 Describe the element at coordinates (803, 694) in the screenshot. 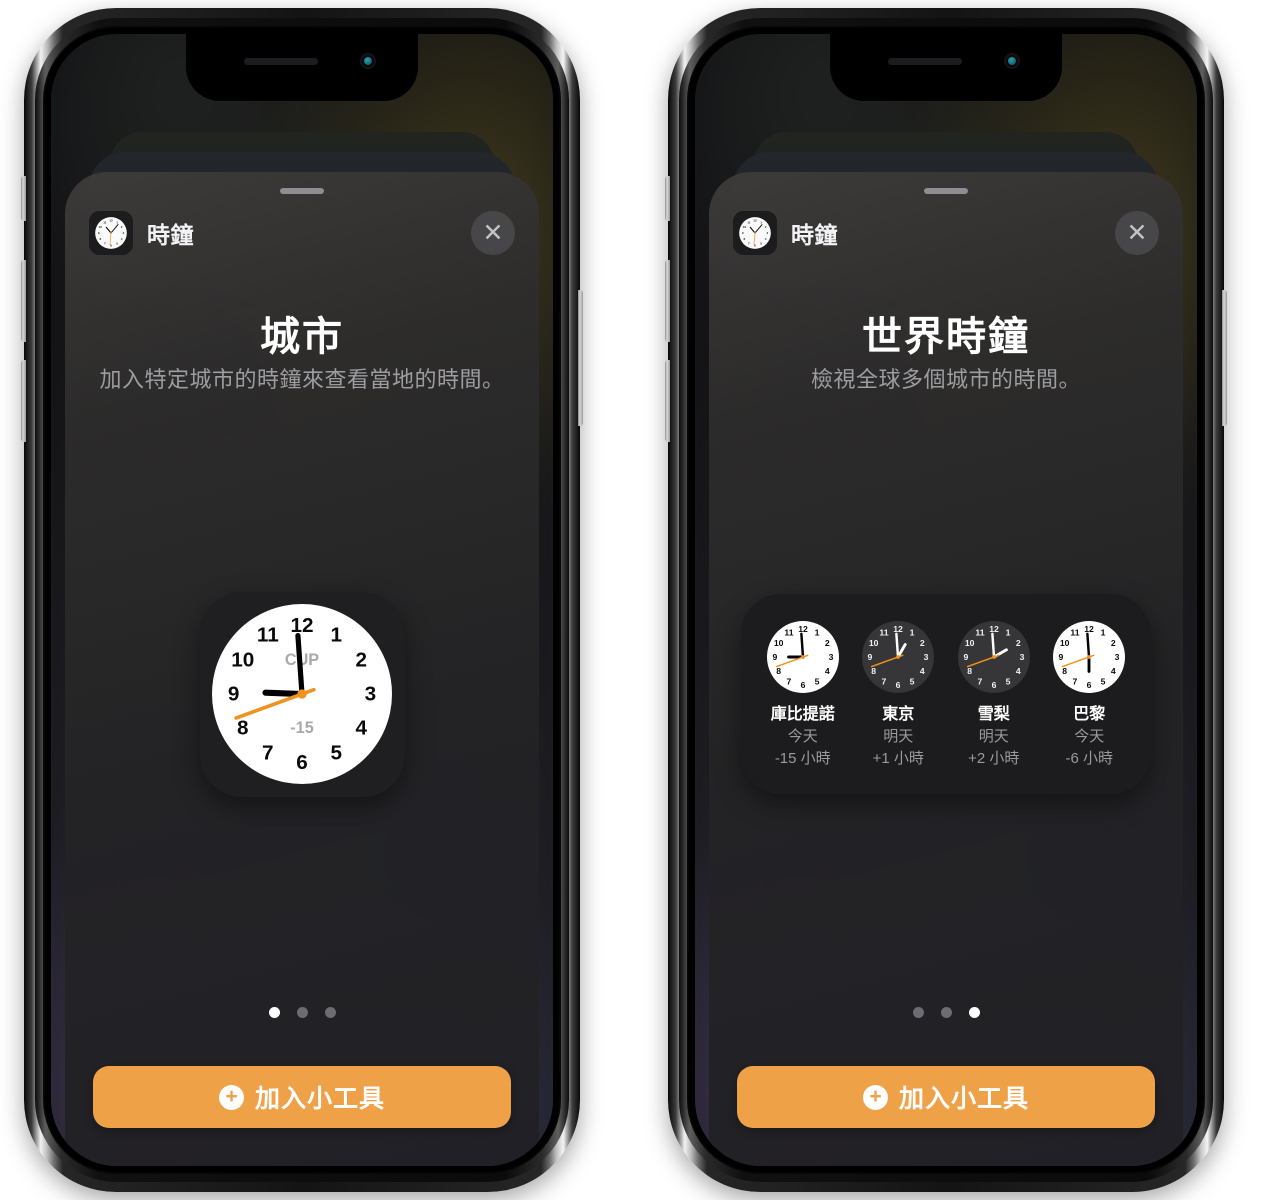

I see `world-clock-city: 12 1 2 3 4 5 6 7 8 9 10 11 庫比提諾 今天 -15 小時` at that location.